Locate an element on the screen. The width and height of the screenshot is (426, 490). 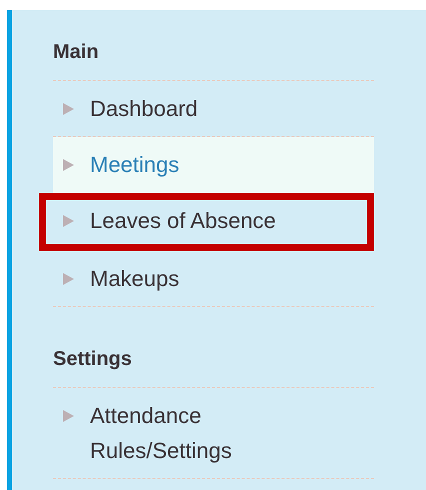
menu-item: Leaves of Absence is located at coordinates (206, 222).